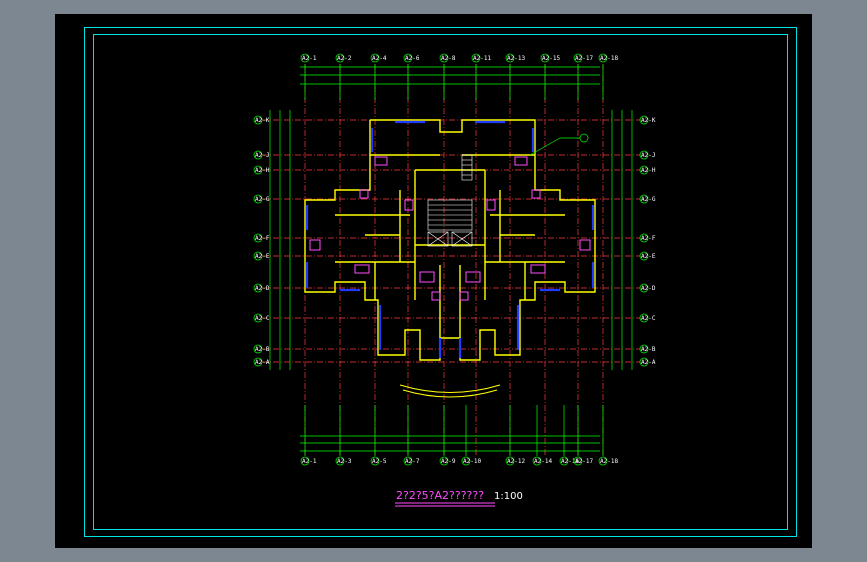  I want to click on axis-bubble-right: A2-D, so click(647, 288).